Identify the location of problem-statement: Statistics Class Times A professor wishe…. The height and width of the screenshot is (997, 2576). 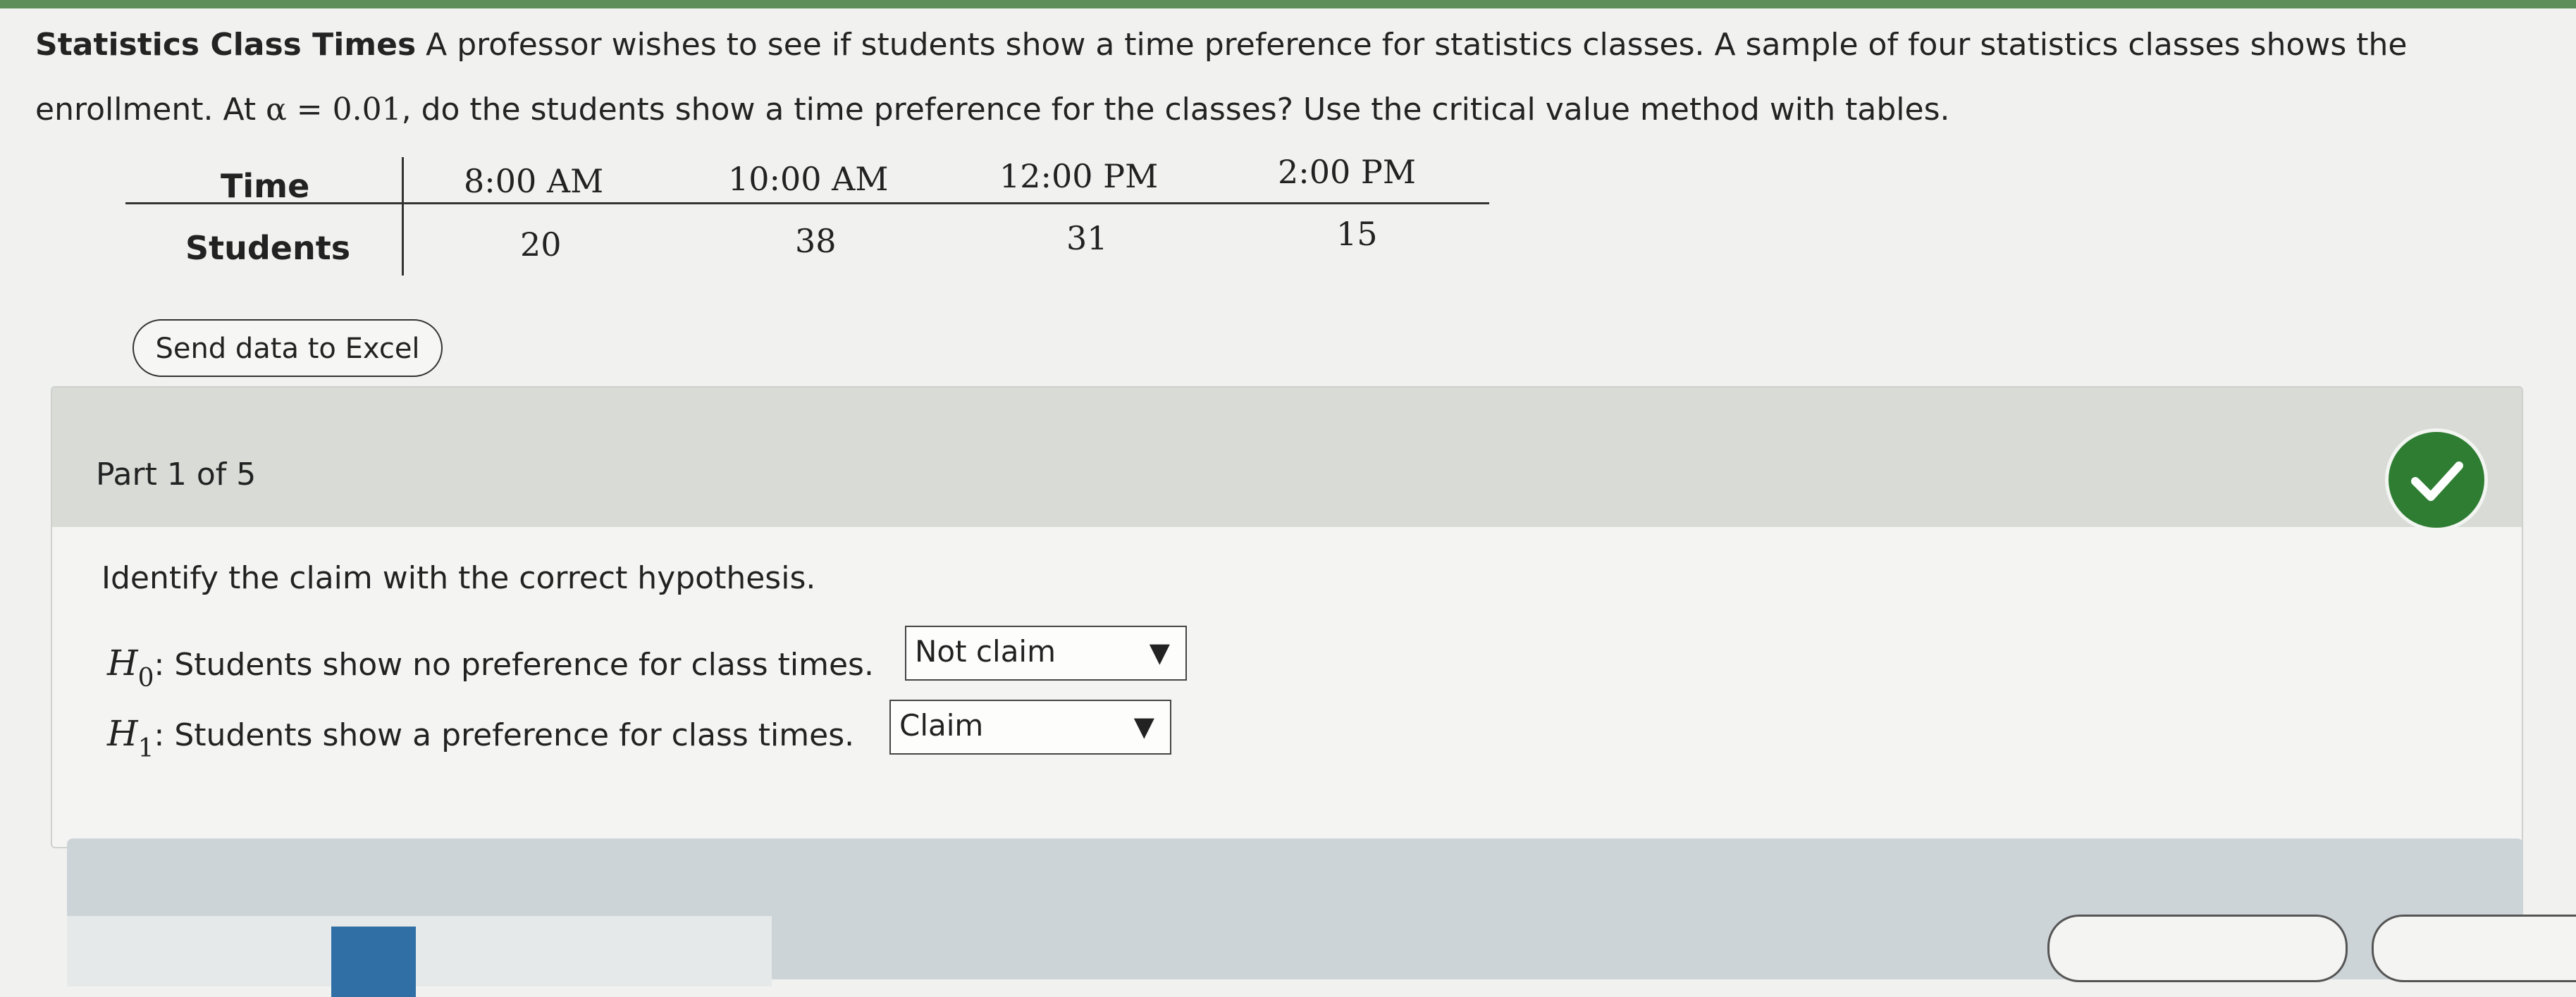
(1233, 77).